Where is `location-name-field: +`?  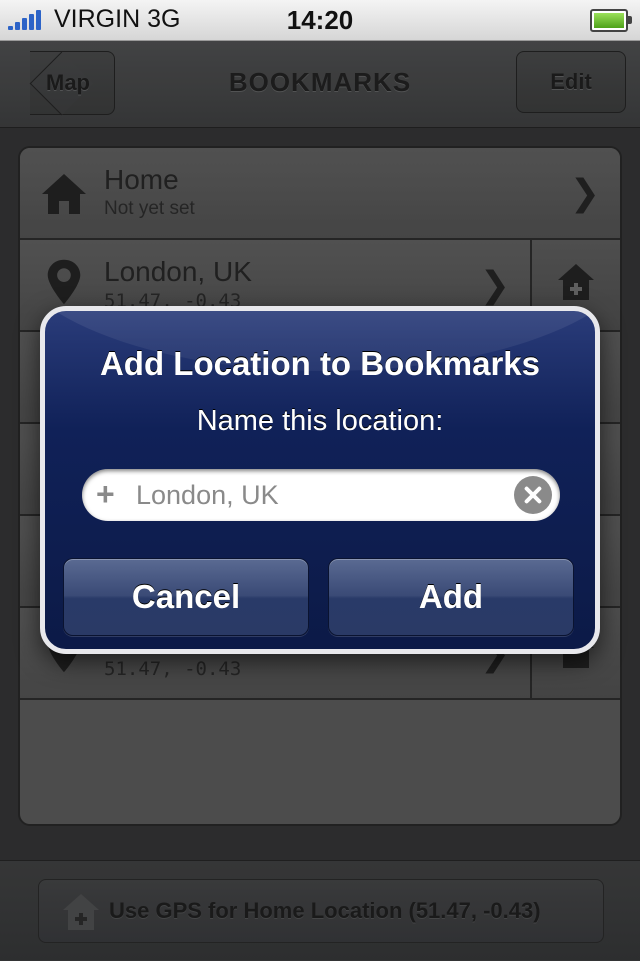 location-name-field: + is located at coordinates (321, 495).